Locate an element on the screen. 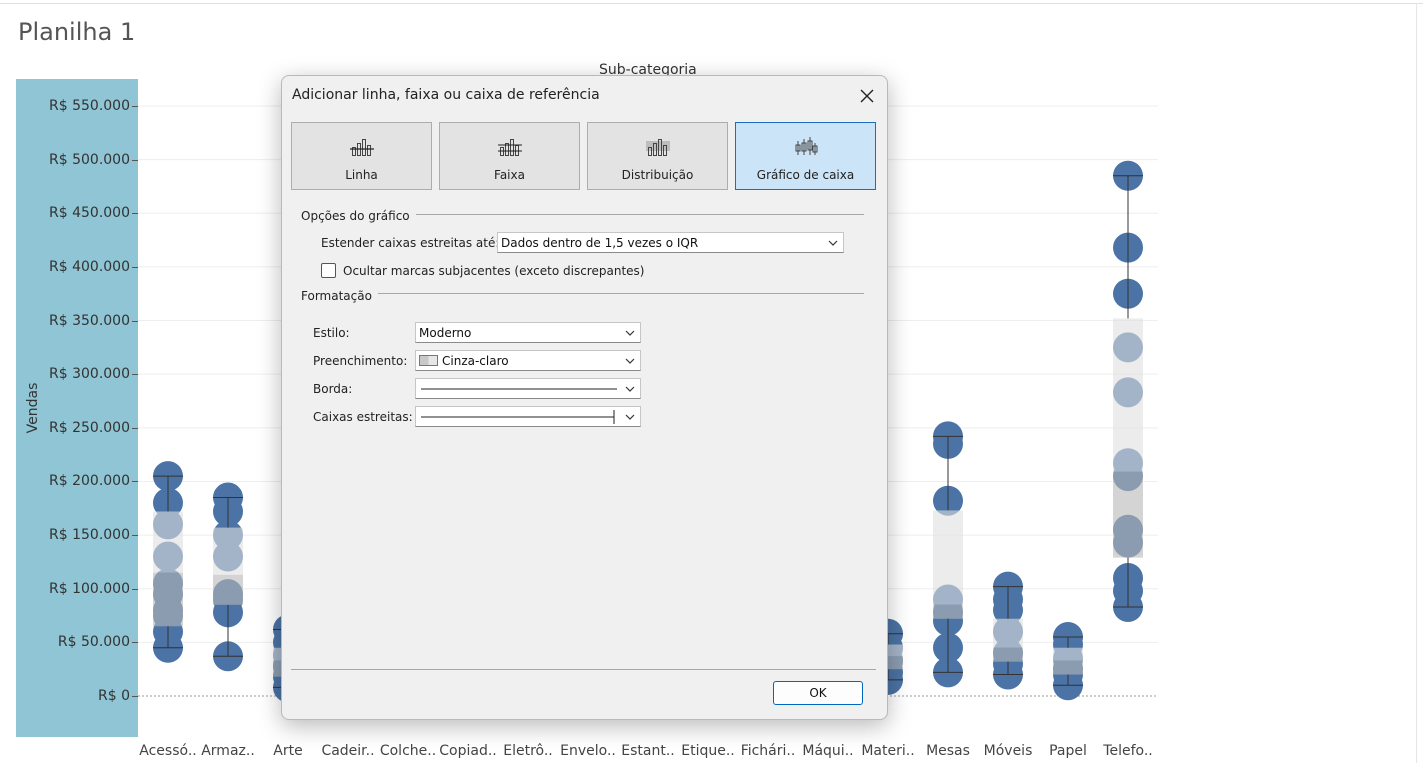  format-section-label: Formatação is located at coordinates (339, 296).